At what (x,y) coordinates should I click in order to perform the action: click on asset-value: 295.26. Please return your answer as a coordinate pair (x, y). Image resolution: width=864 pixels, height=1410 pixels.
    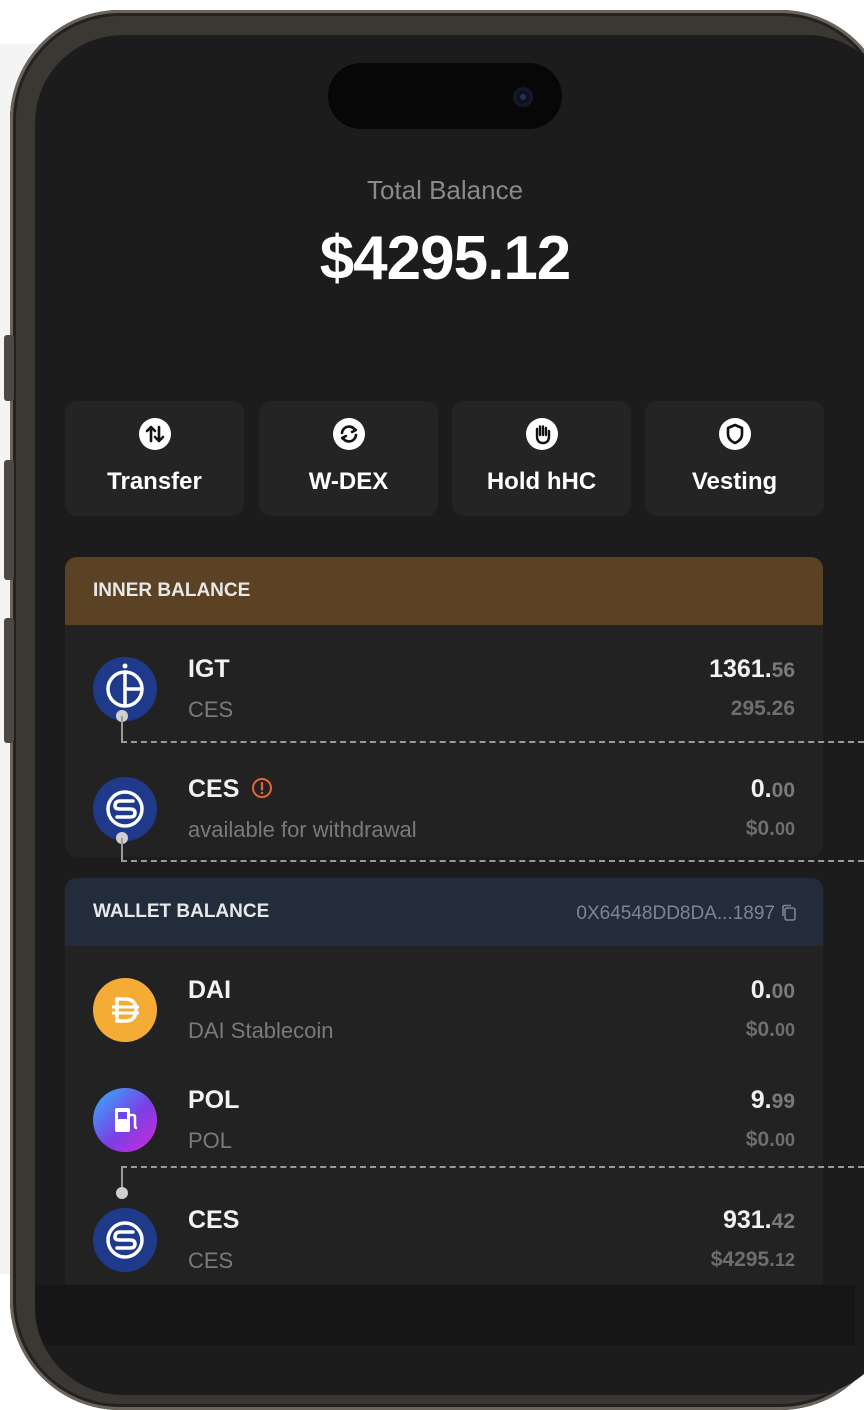
    Looking at the image, I should click on (763, 709).